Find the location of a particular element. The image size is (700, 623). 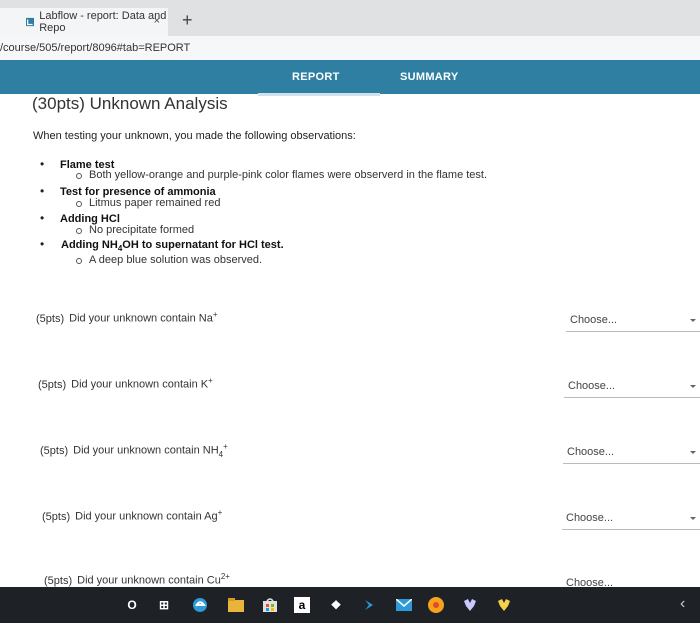

question-text: Did your unknown contain Ag is located at coordinates (146, 516).